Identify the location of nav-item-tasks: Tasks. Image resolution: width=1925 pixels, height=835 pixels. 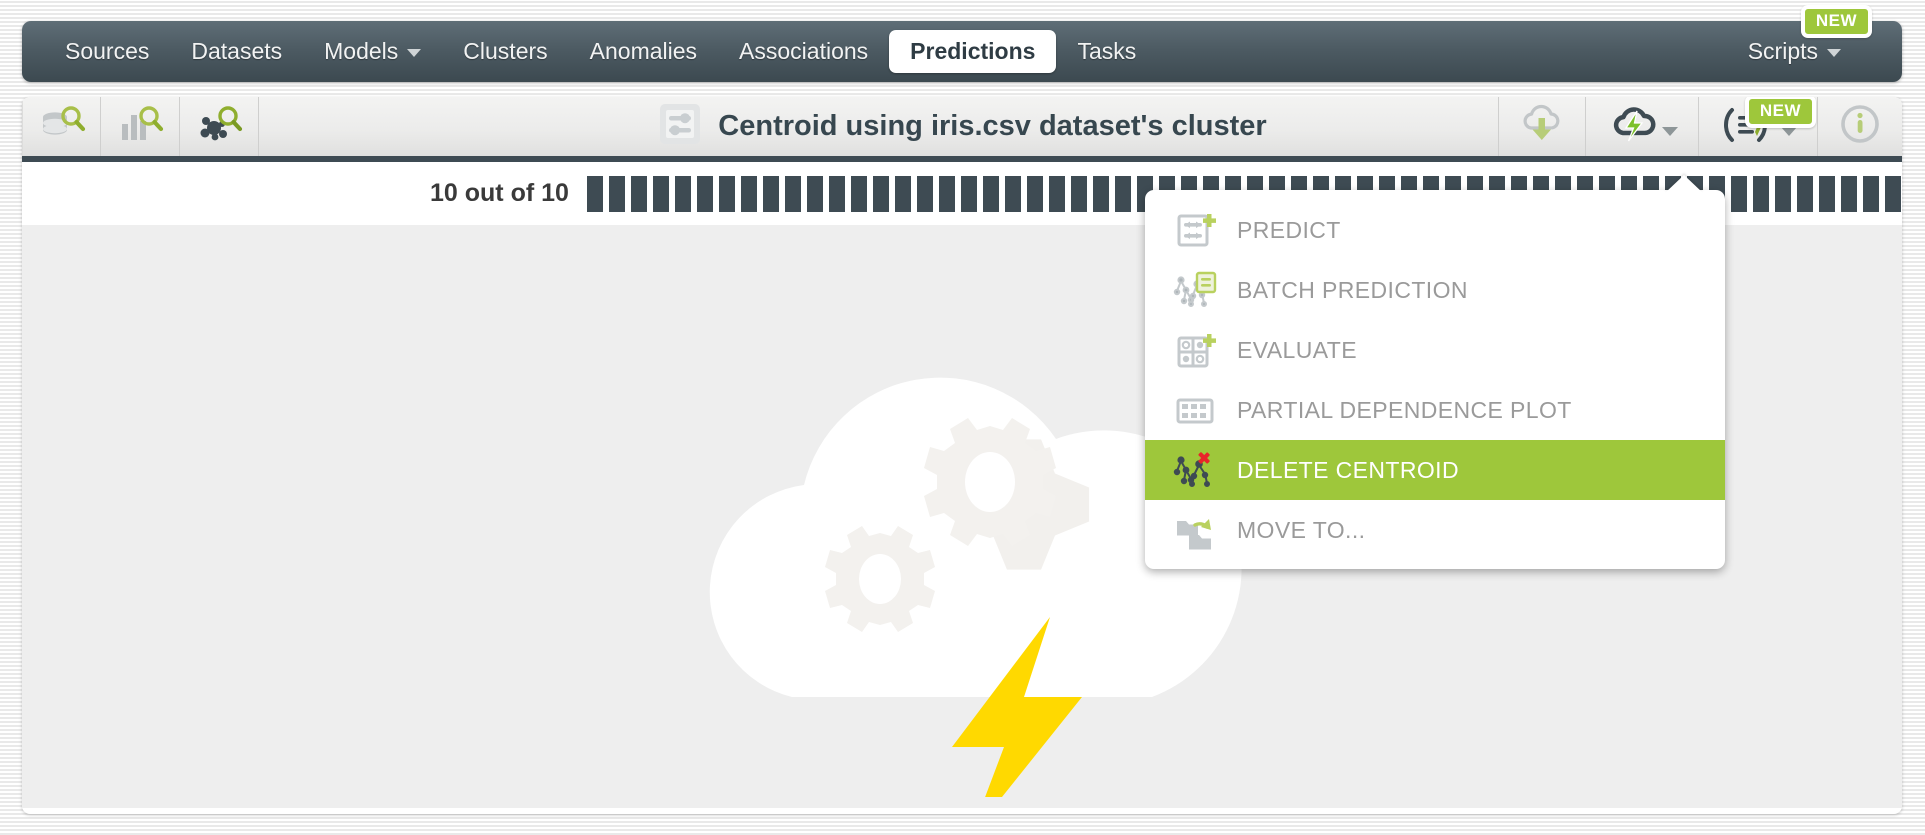
(1106, 51).